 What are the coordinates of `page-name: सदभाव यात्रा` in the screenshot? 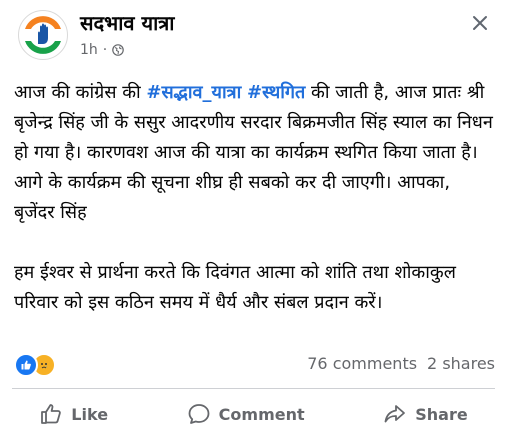 It's located at (127, 22).